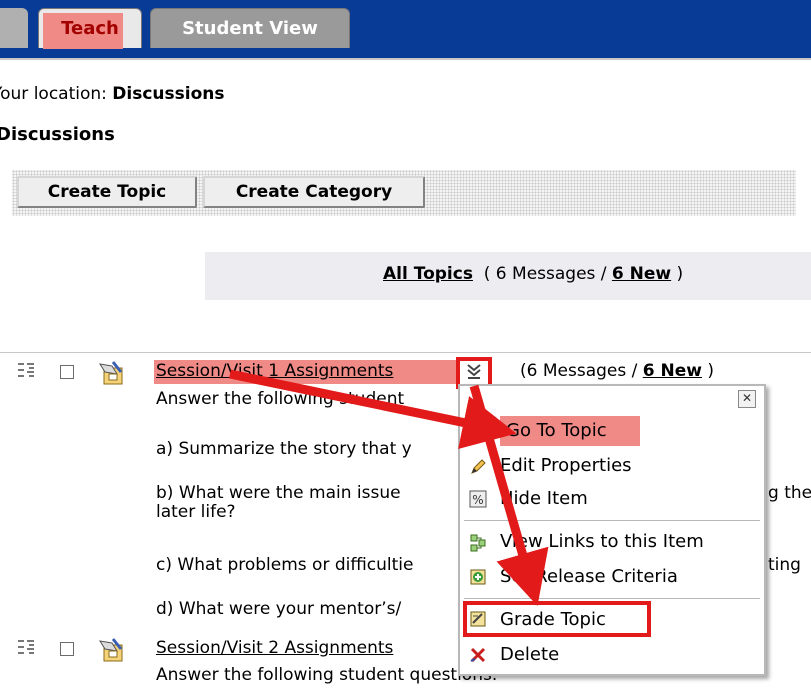 The height and width of the screenshot is (688, 811). Describe the element at coordinates (509, 495) in the screenshot. I see `arrow-to-grade-topic` at that location.